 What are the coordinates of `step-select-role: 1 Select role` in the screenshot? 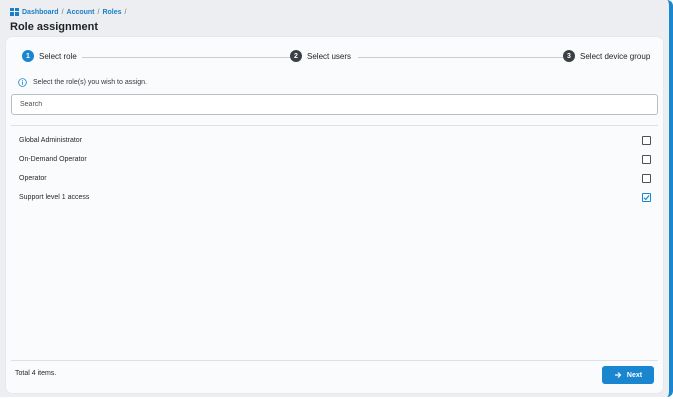 It's located at (51, 56).